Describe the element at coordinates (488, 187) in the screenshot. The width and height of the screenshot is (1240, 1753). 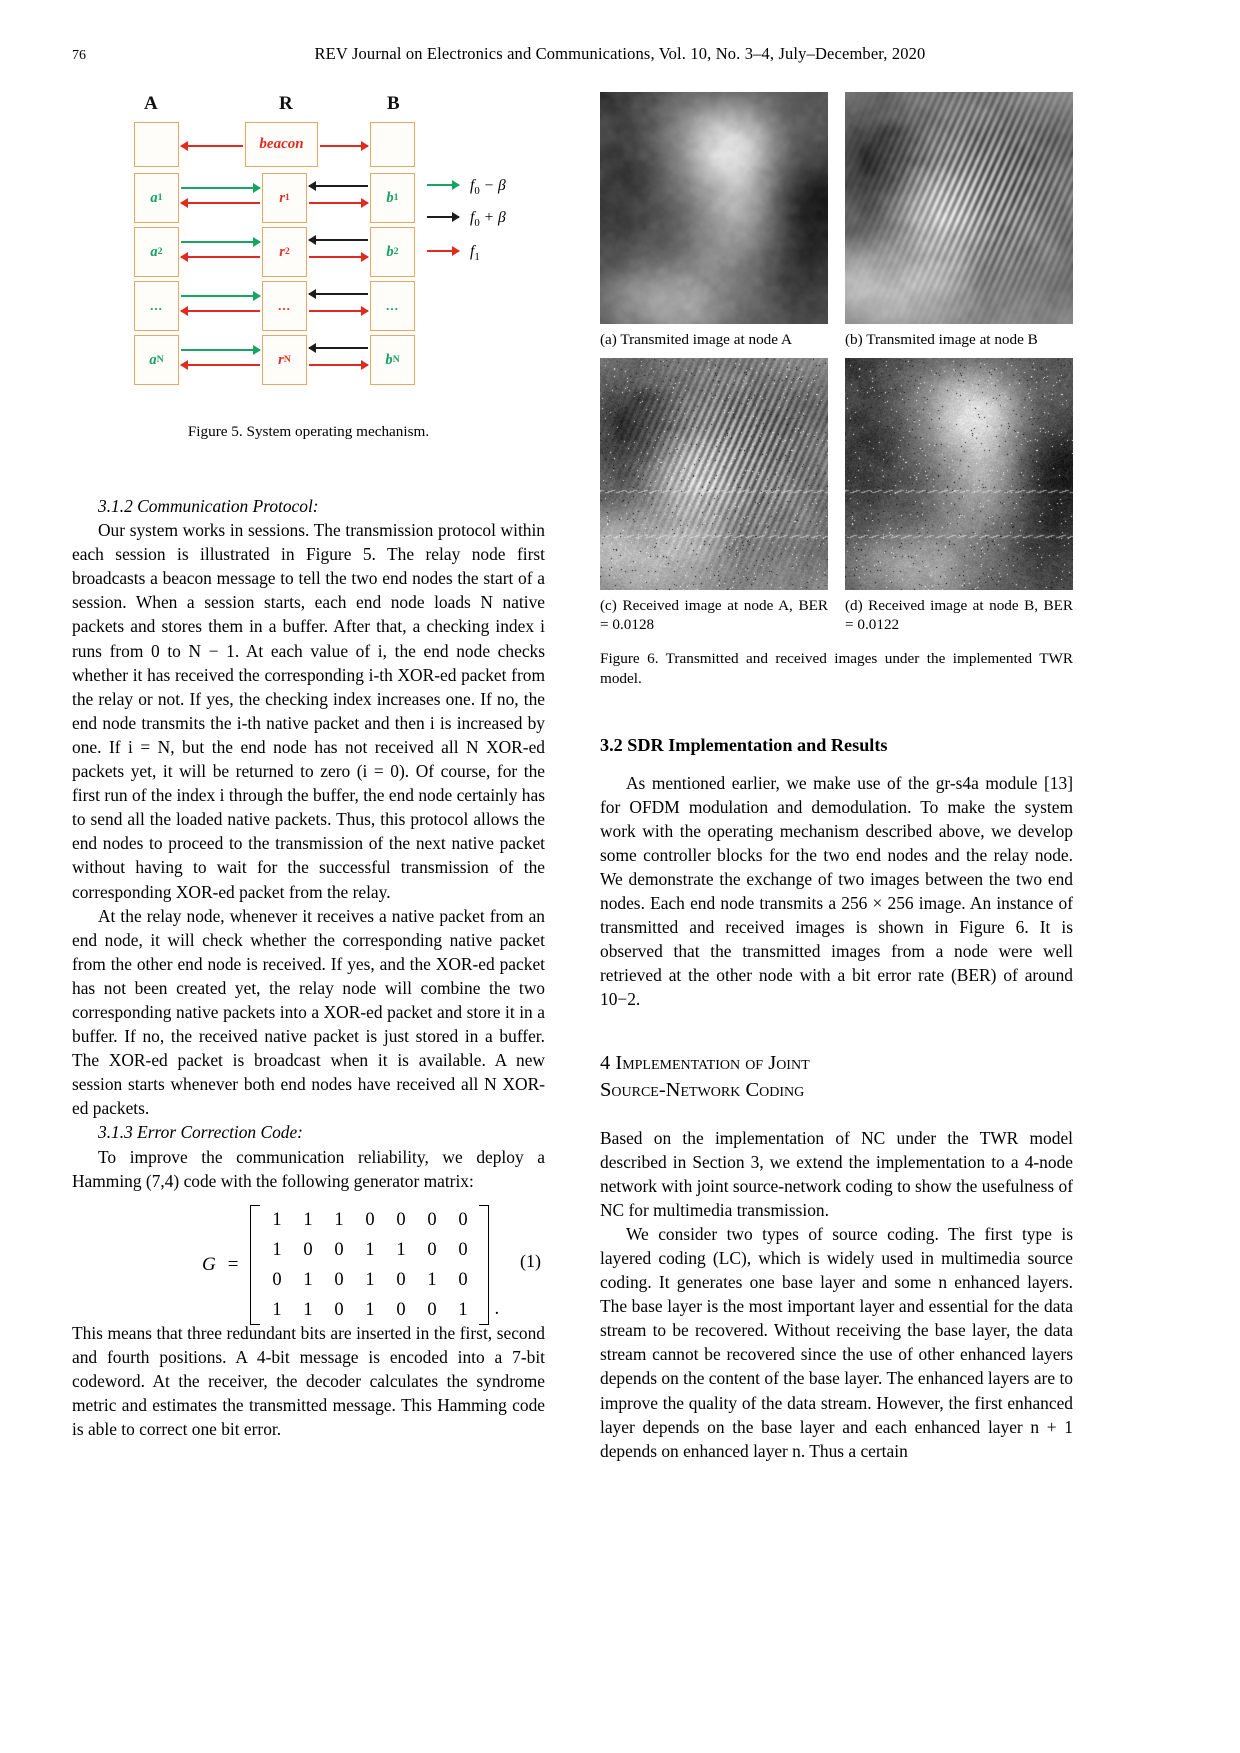
I see `legend-label-green: f0 − β` at that location.